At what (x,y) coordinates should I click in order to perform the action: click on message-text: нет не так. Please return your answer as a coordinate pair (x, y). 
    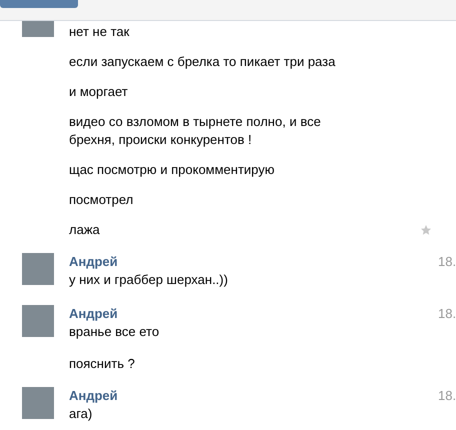
    Looking at the image, I should click on (99, 32).